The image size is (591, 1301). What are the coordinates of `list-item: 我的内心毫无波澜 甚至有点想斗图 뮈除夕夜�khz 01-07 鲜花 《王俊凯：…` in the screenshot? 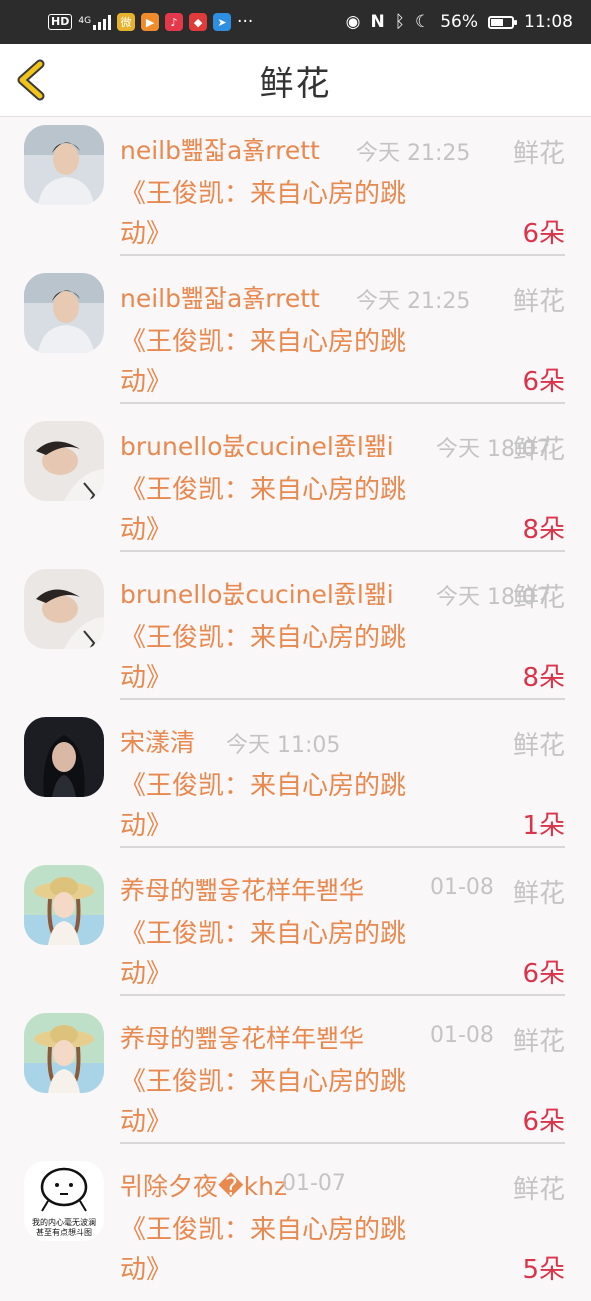 It's located at (295, 1227).